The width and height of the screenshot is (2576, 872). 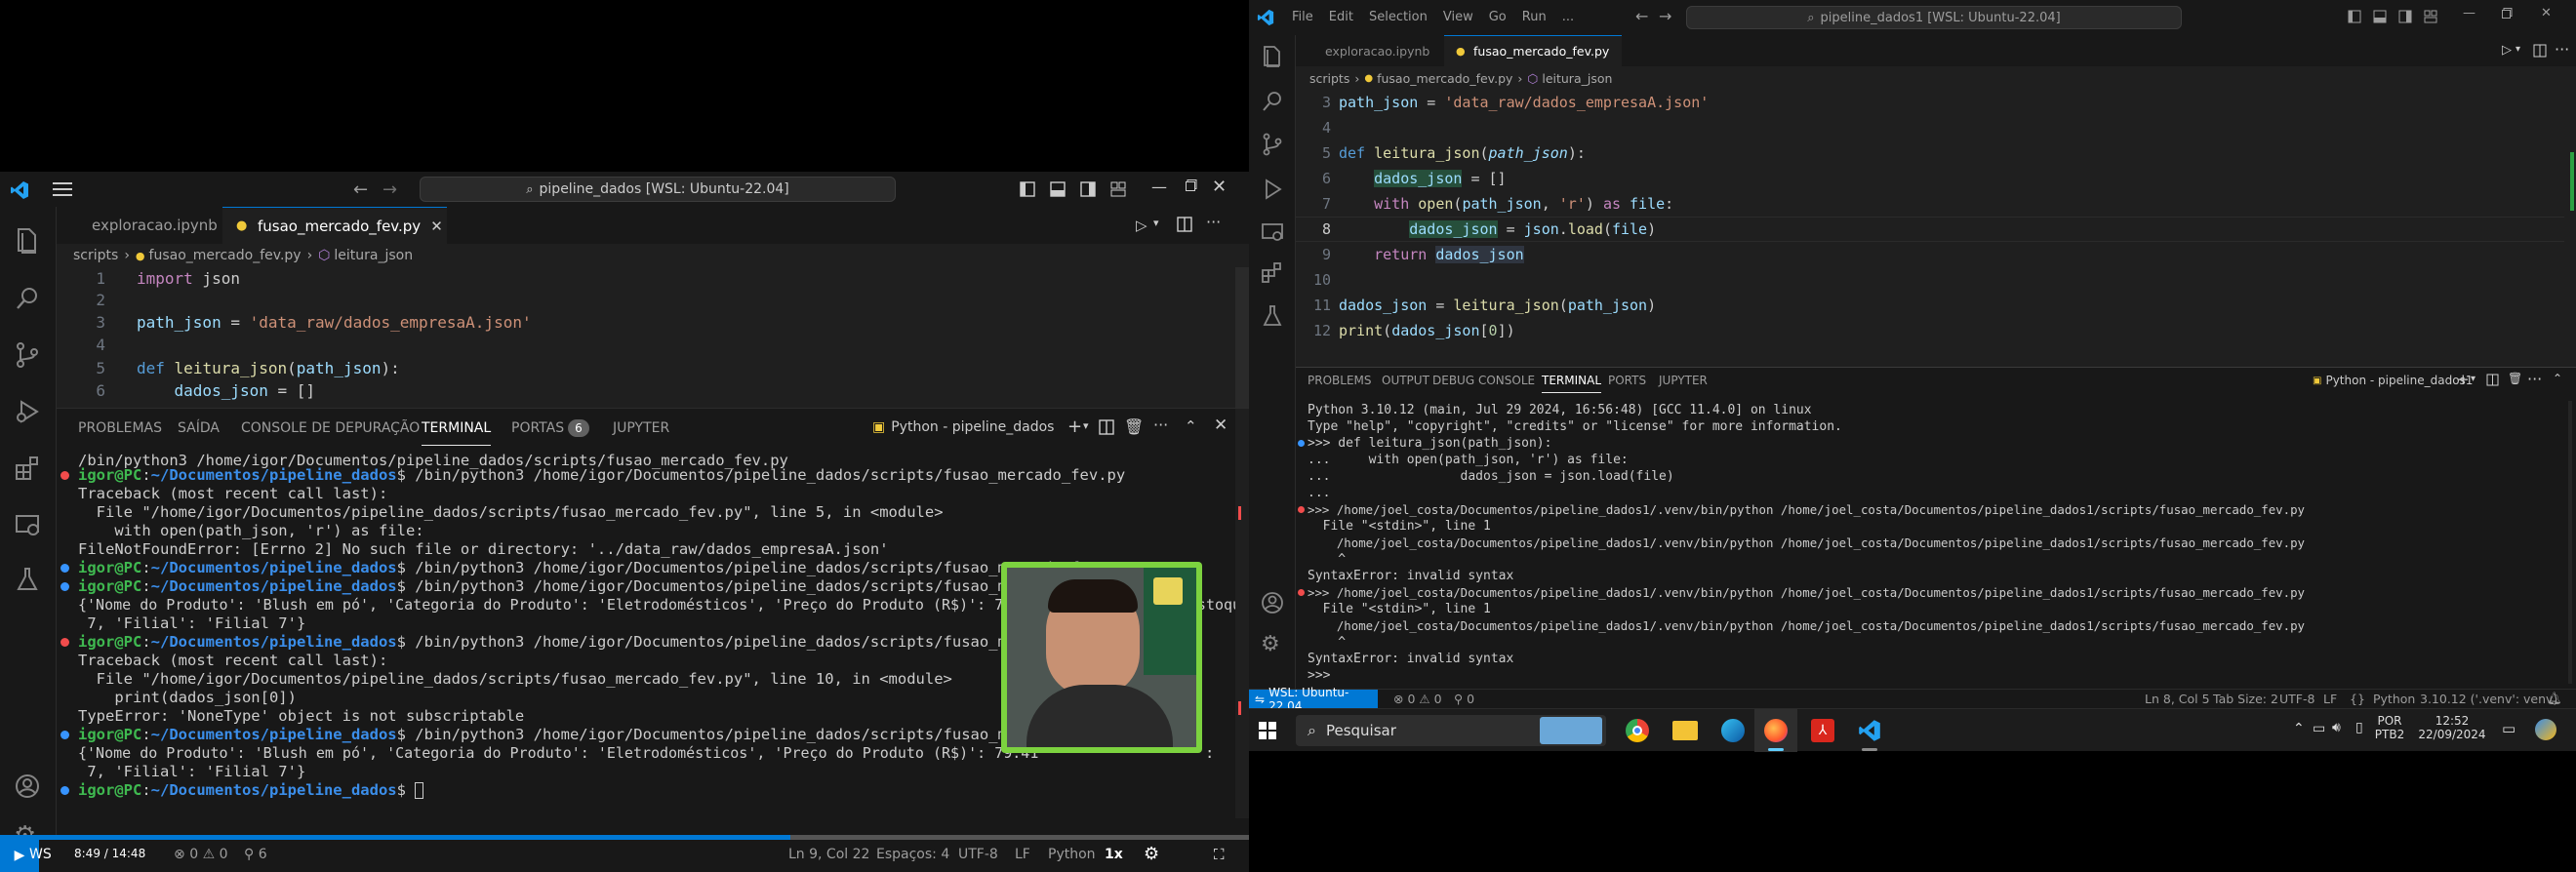 I want to click on firefox-taskbar-button, so click(x=1775, y=730).